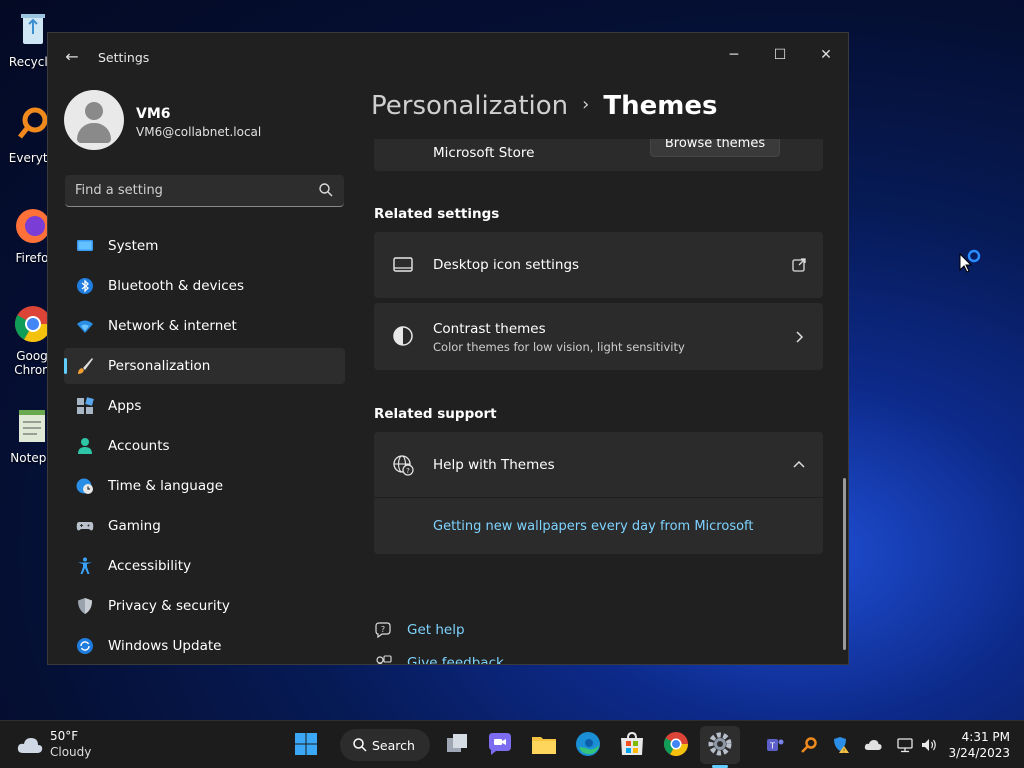 This screenshot has height=768, width=1024. I want to click on title-bar: ← Settings ─ ☐ ✕, so click(448, 57).